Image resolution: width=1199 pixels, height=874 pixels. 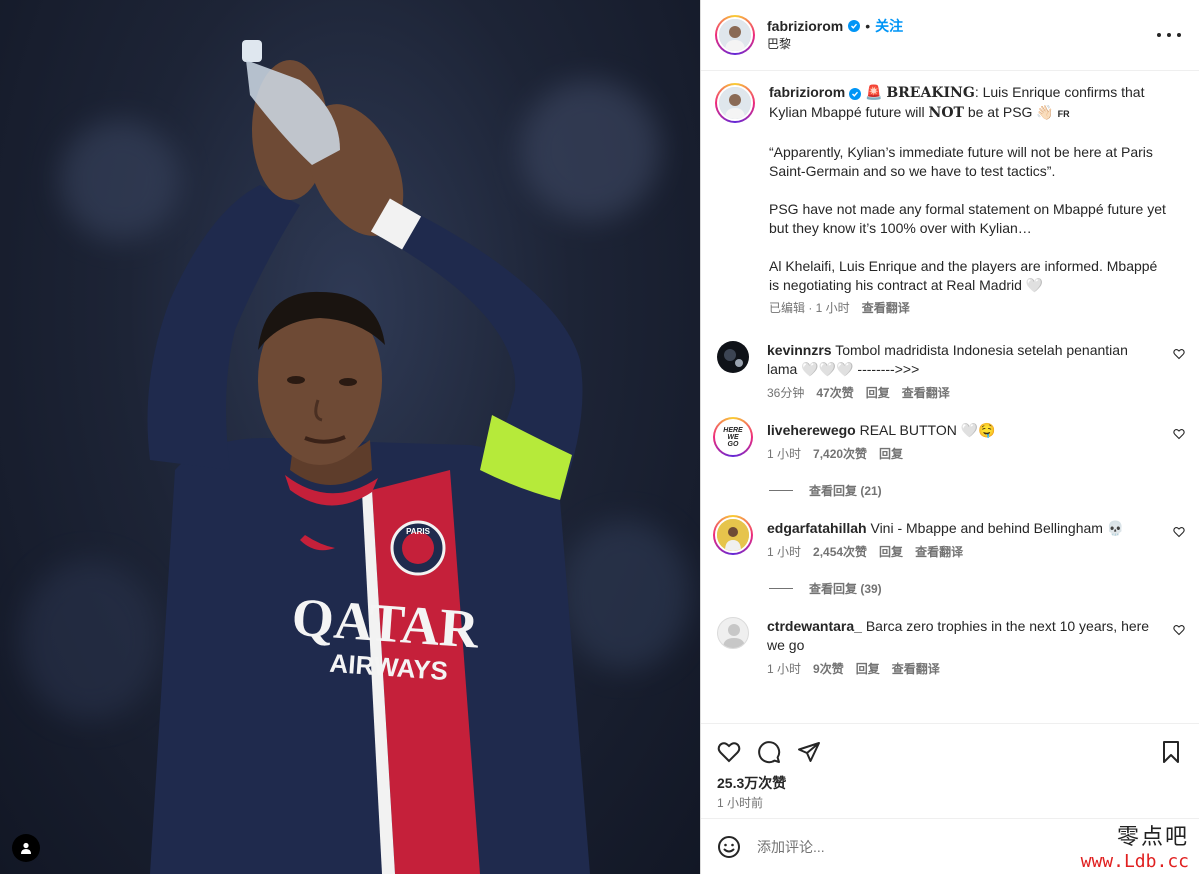 I want to click on badge-text: PARIS, so click(x=418, y=531).